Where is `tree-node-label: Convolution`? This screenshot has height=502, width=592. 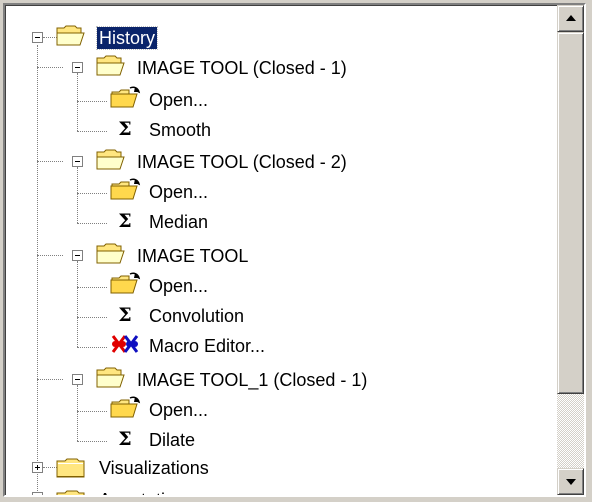
tree-node-label: Convolution is located at coordinates (197, 316).